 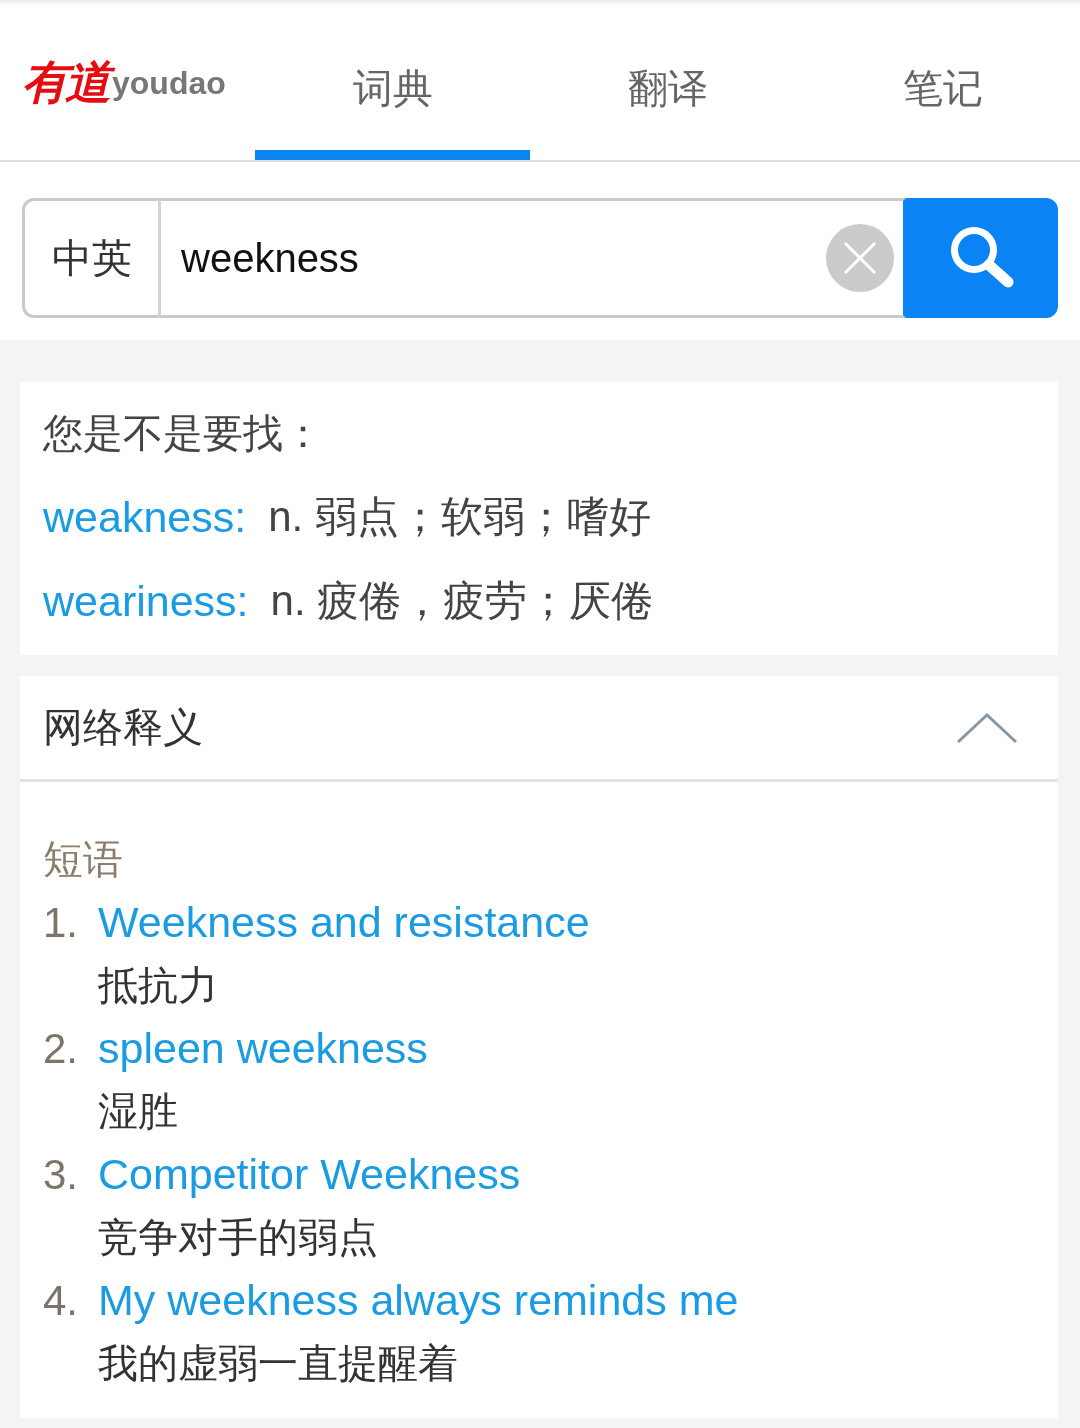 What do you see at coordinates (123, 727) in the screenshot?
I see `section-title: 网络释义` at bounding box center [123, 727].